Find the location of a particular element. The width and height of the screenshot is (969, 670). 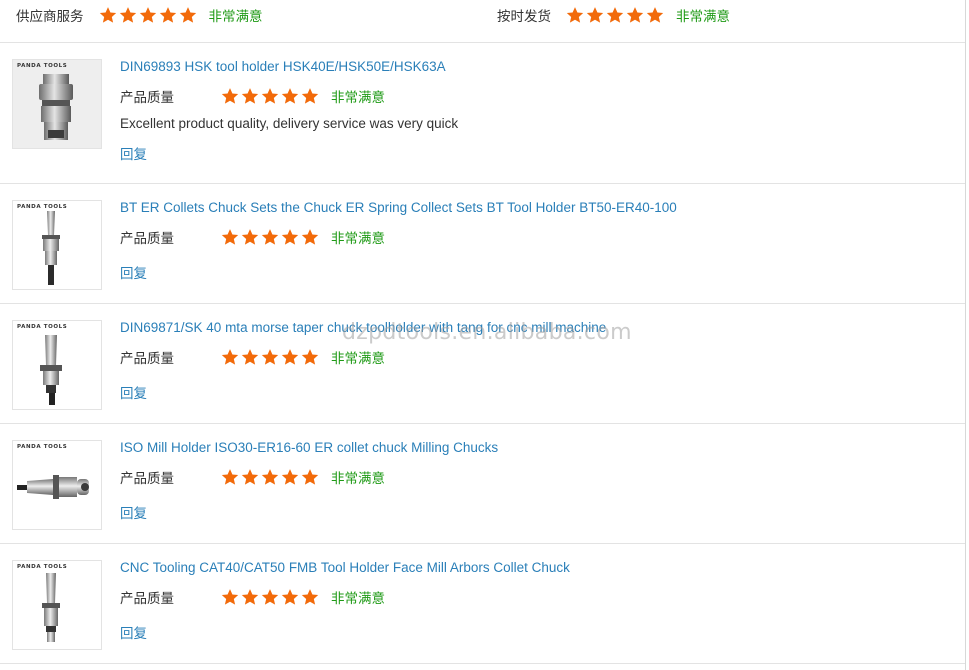

supplier-service-stars is located at coordinates (148, 15).